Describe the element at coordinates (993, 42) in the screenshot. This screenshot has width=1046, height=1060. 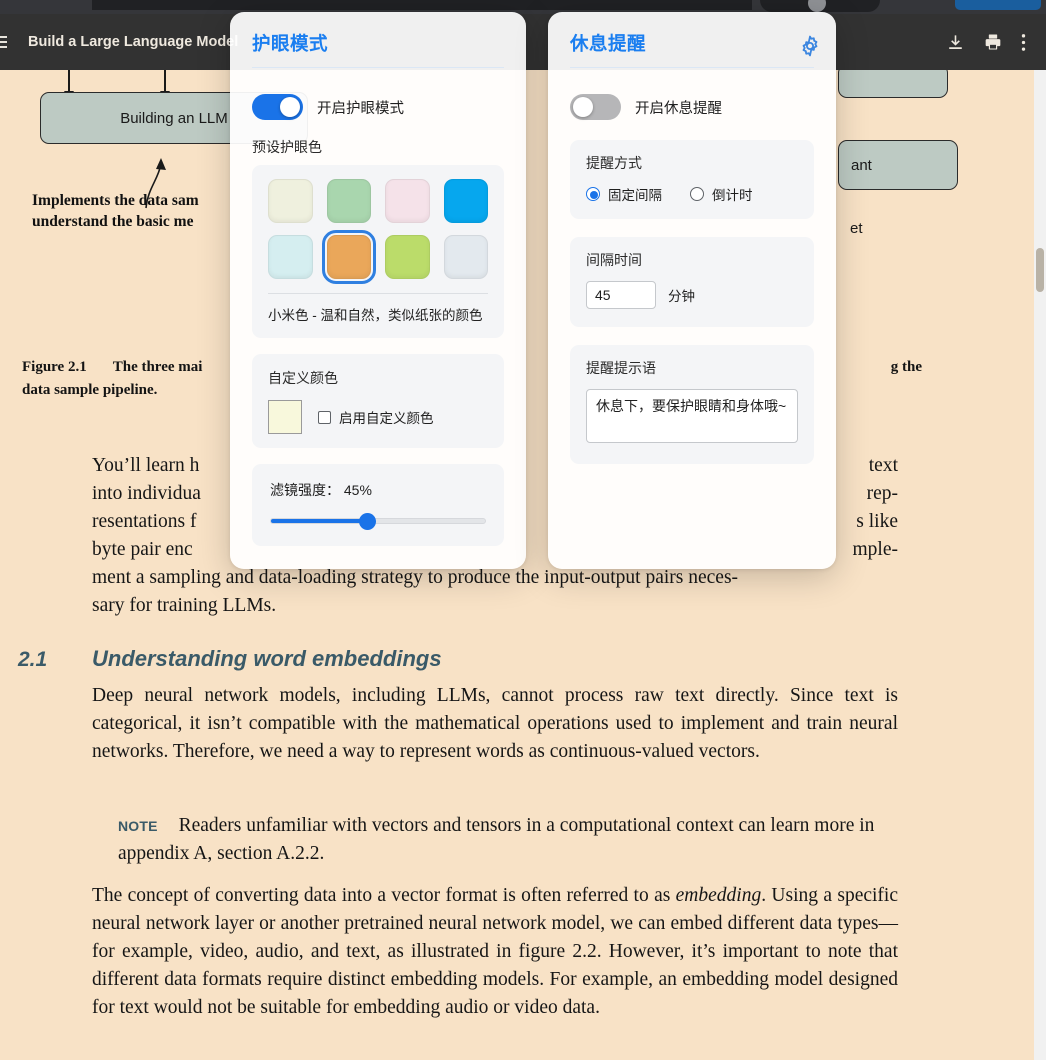
I see `print-icon` at that location.